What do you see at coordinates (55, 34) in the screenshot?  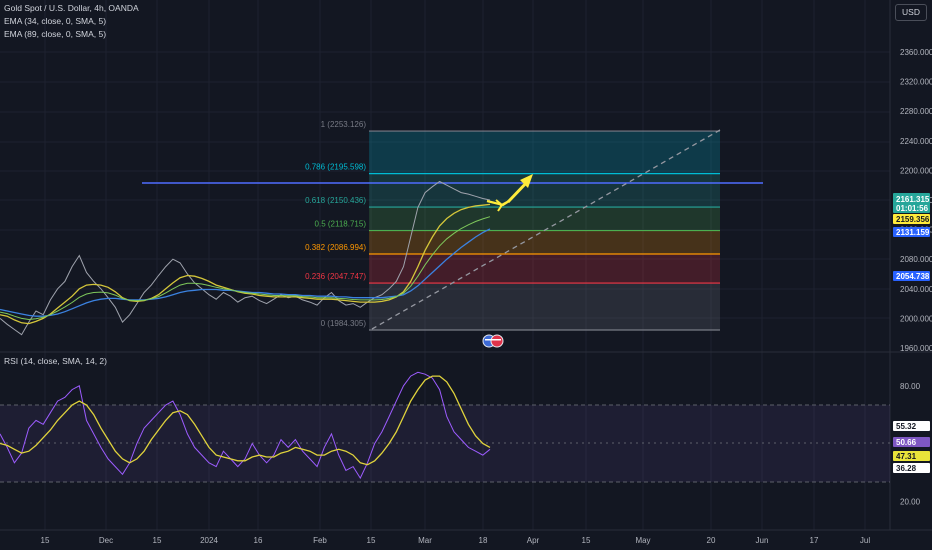 I see `ema89-legend: EMA (89, close, 0, SMA, 5)` at bounding box center [55, 34].